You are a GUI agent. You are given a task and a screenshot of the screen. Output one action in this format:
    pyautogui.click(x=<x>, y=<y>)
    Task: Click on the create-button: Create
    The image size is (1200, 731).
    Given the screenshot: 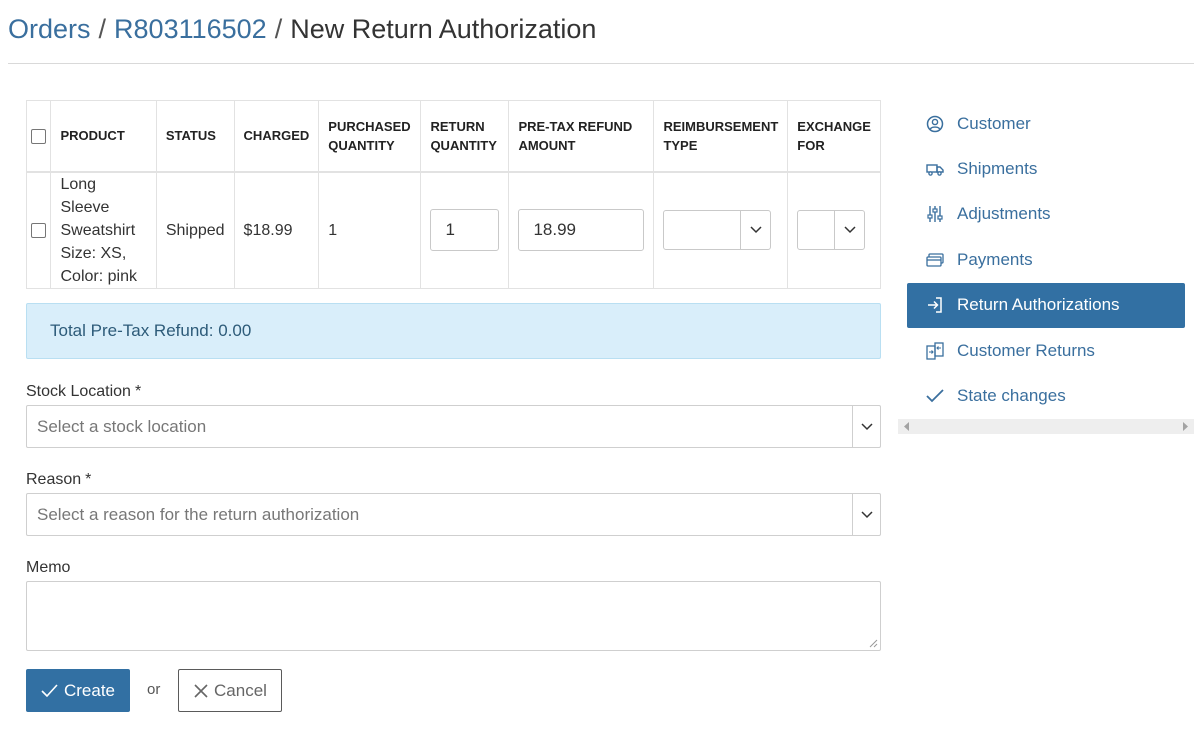 What is the action you would take?
    pyautogui.click(x=78, y=690)
    